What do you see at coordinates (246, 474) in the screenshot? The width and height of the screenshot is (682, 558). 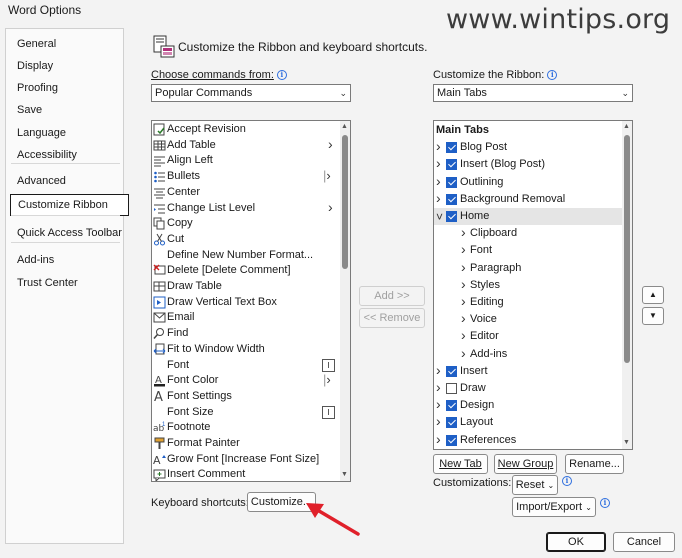 I see `list-item: Insert Comment` at bounding box center [246, 474].